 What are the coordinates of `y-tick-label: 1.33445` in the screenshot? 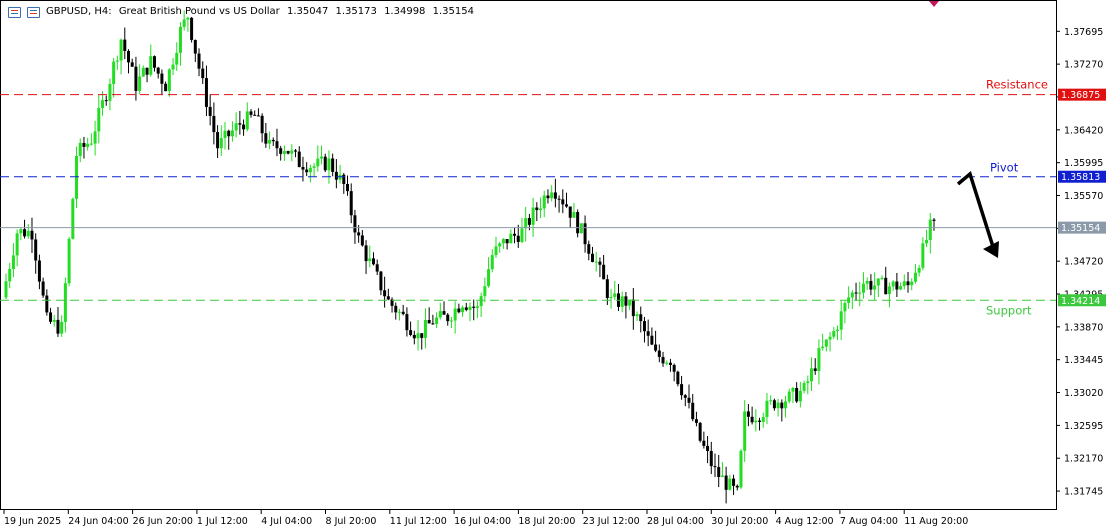 It's located at (1083, 360).